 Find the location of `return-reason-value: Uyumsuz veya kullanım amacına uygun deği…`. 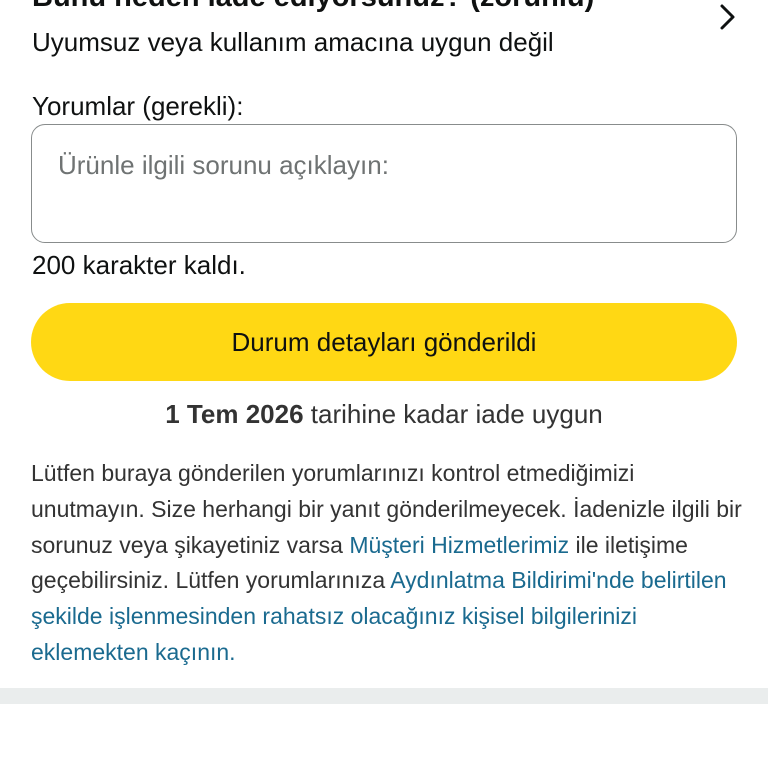

return-reason-value: Uyumsuz veya kullanım amacına uygun deği… is located at coordinates (293, 42).